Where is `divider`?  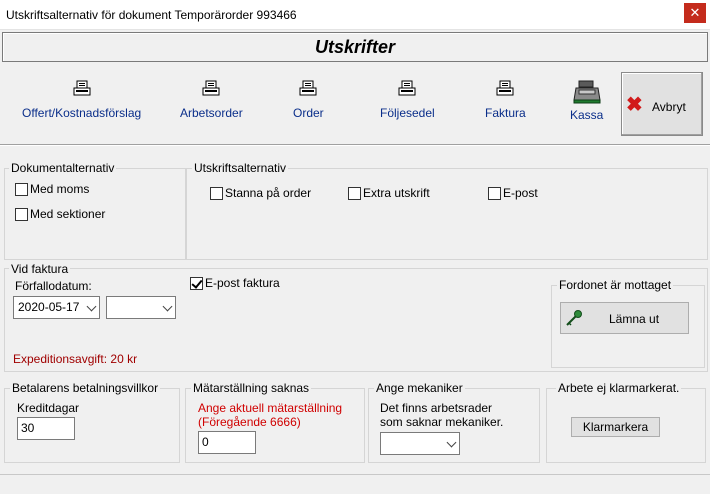 divider is located at coordinates (355, 145).